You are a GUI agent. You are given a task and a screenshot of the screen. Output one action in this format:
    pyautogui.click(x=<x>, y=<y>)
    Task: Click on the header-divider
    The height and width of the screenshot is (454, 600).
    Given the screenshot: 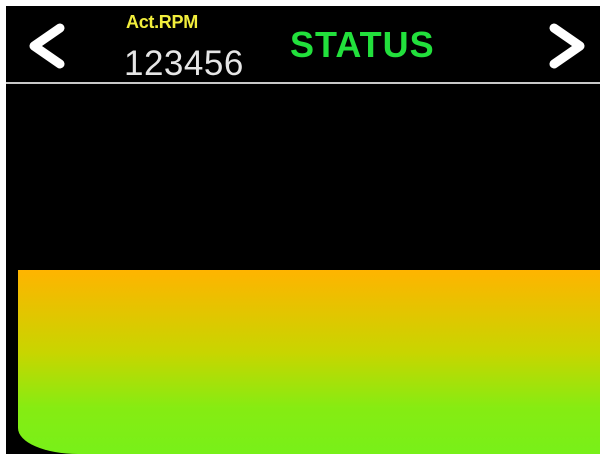 What is the action you would take?
    pyautogui.click(x=303, y=83)
    